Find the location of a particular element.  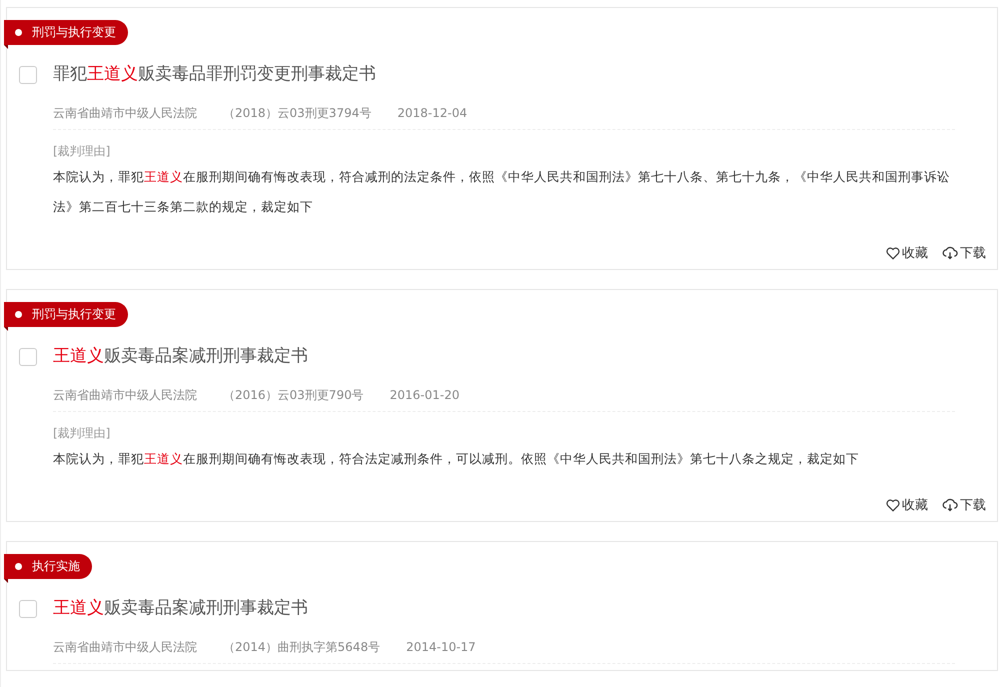

category-tag: 执行实施 is located at coordinates (48, 566).